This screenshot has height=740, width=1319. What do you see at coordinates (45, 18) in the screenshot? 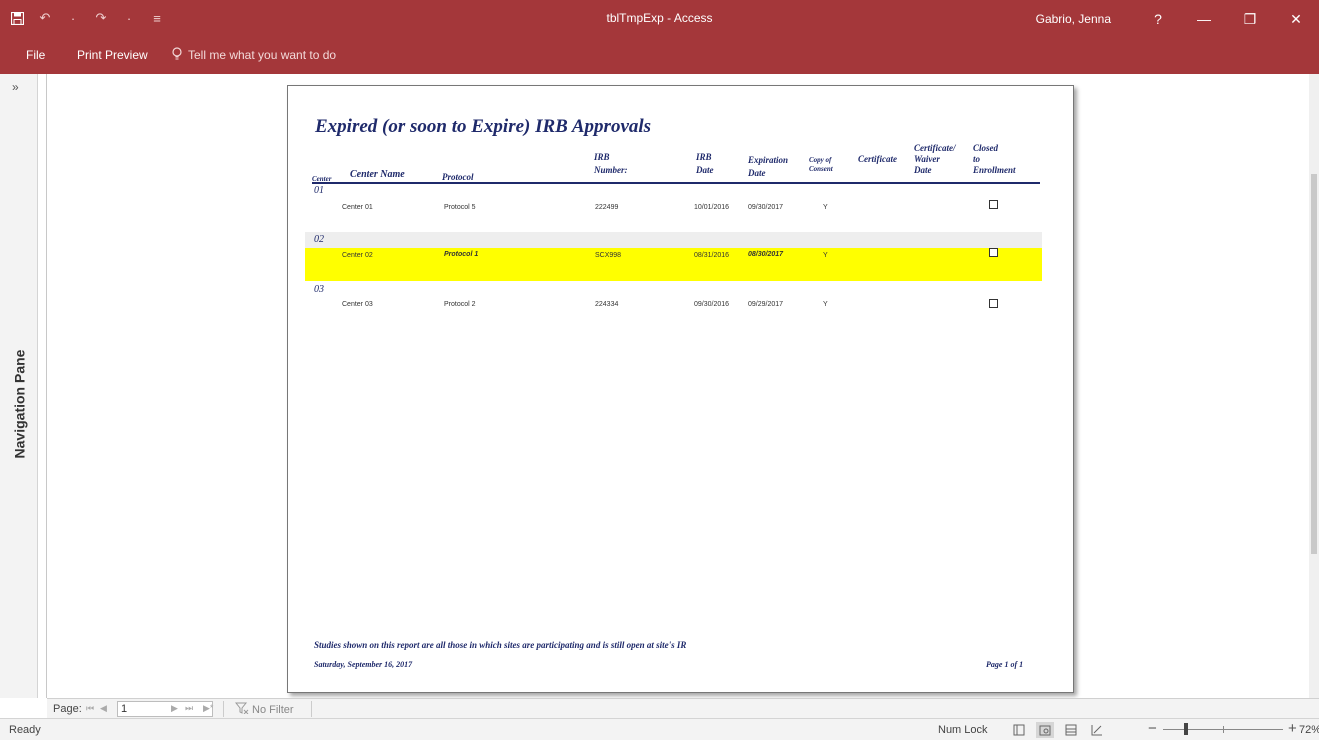
I see `undo-icon: ↶` at bounding box center [45, 18].